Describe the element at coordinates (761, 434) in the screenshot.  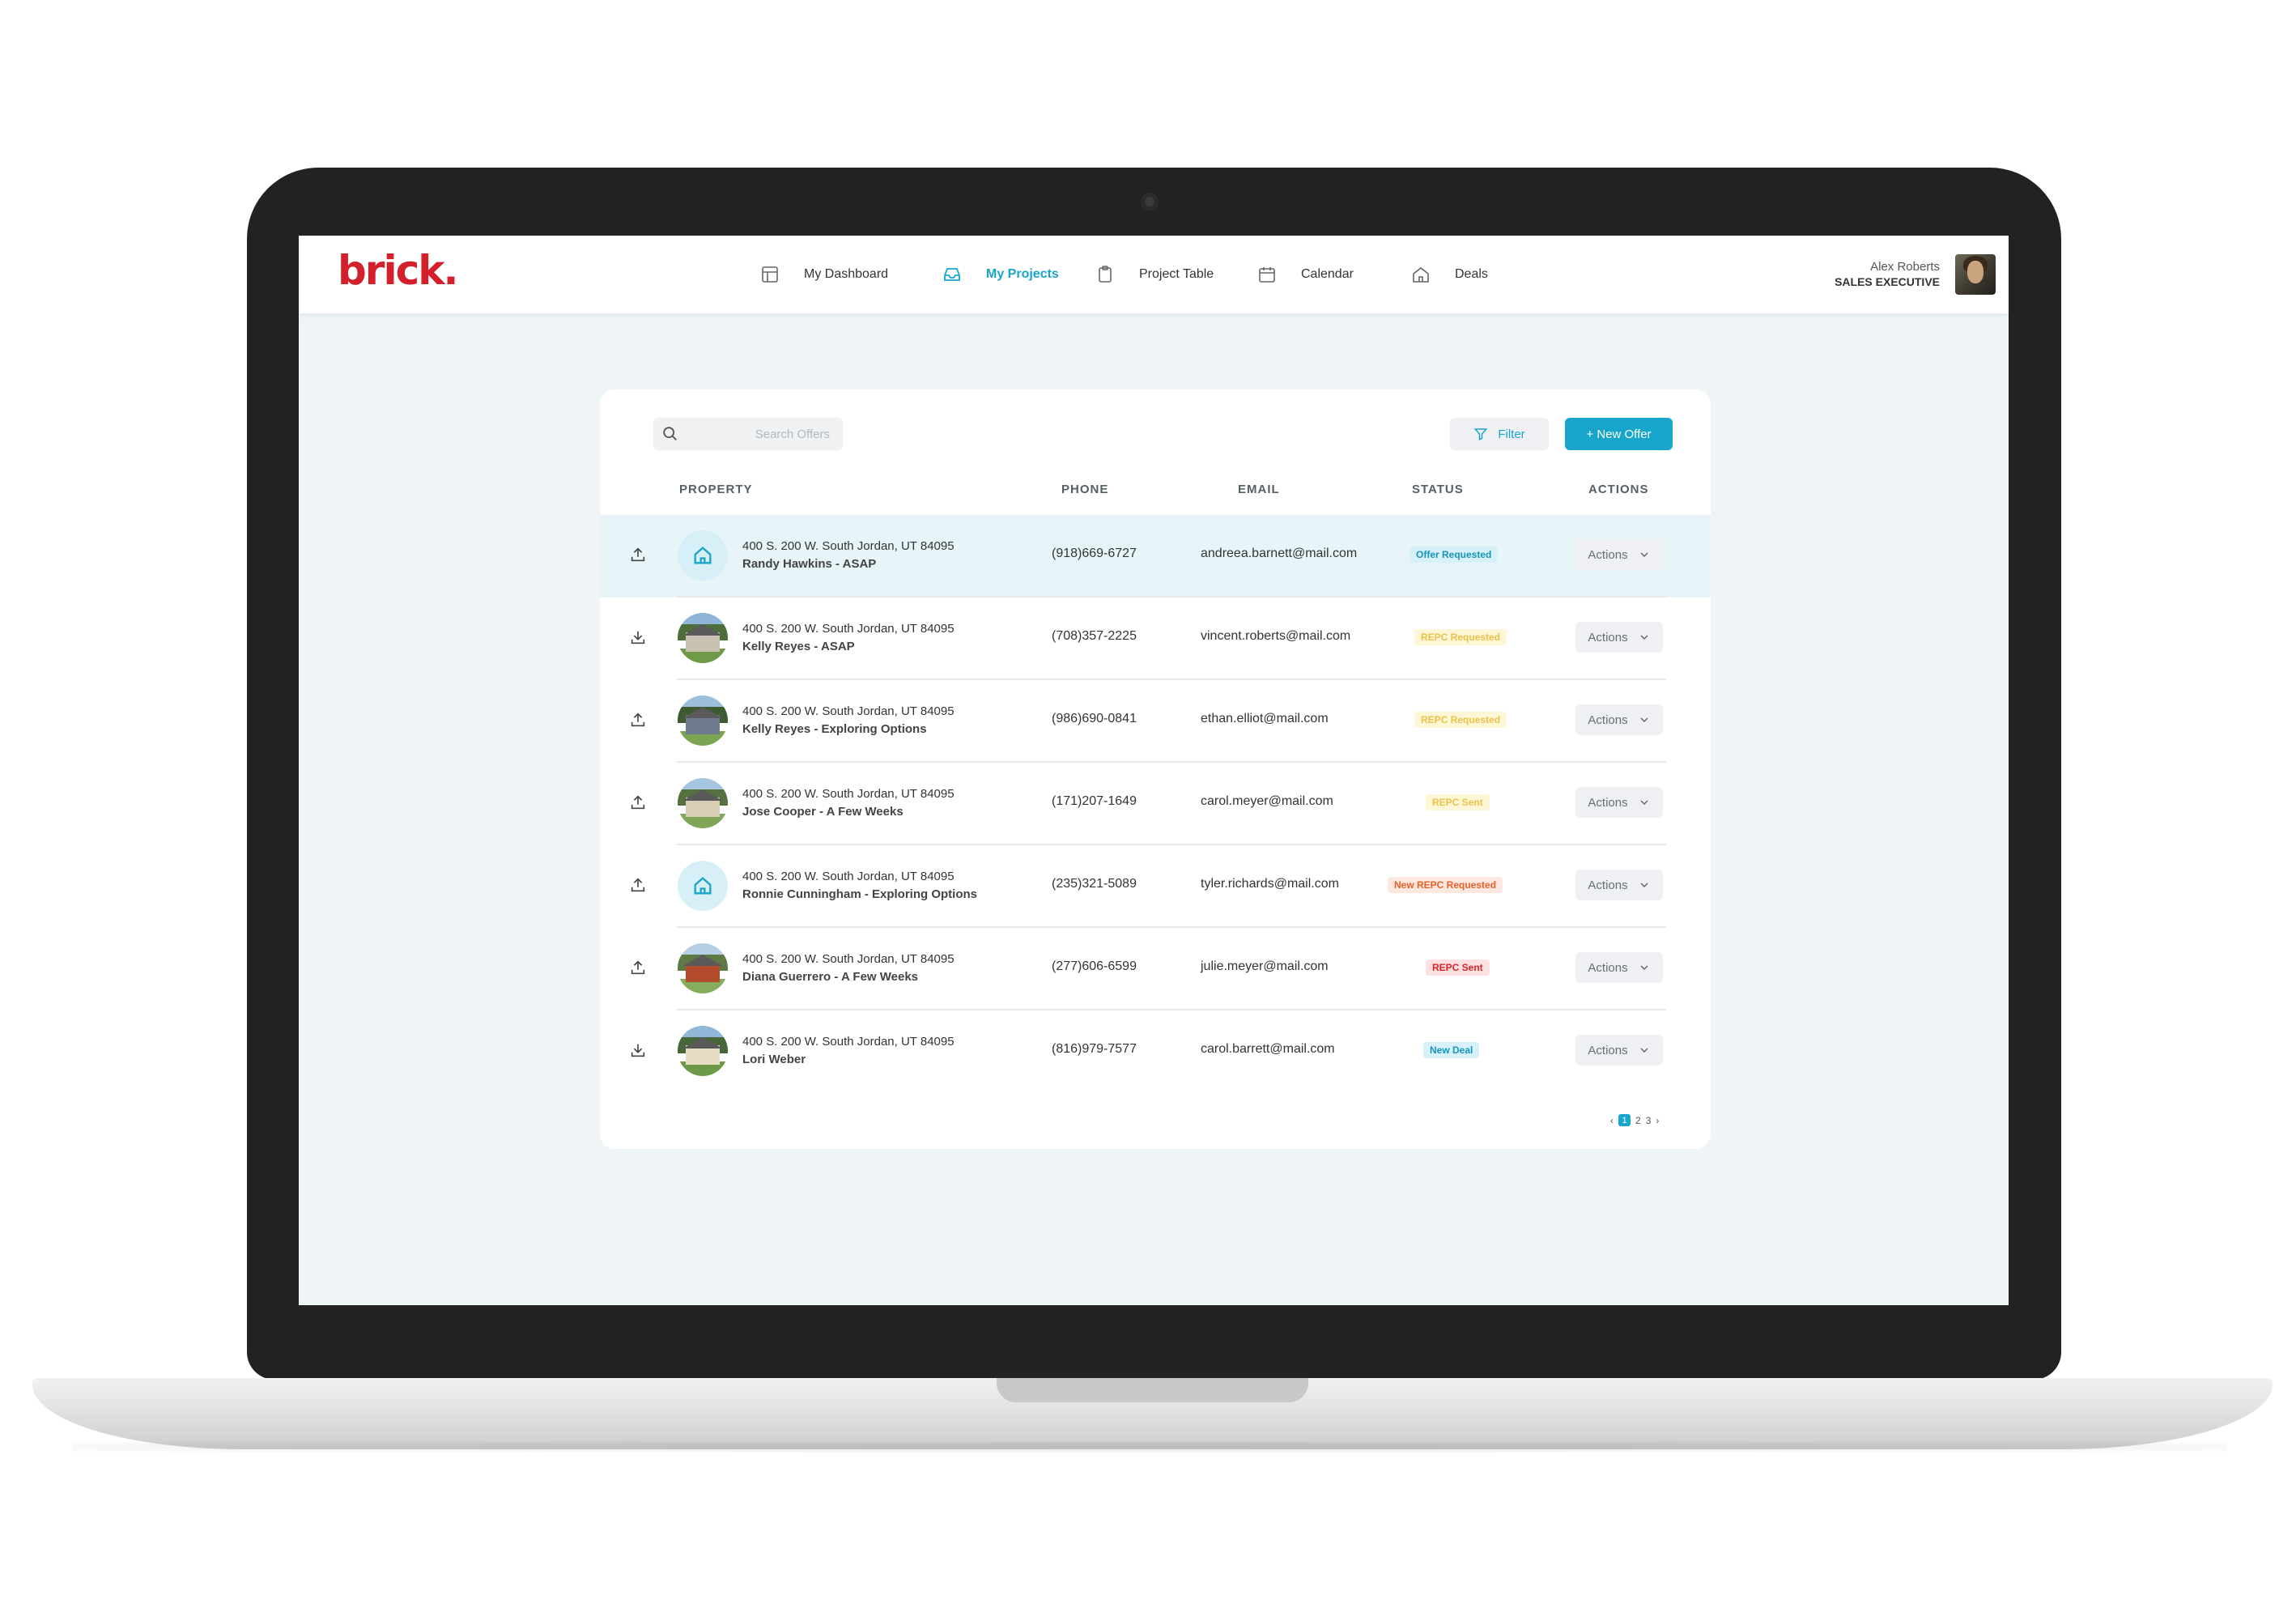
I see `search-input` at that location.